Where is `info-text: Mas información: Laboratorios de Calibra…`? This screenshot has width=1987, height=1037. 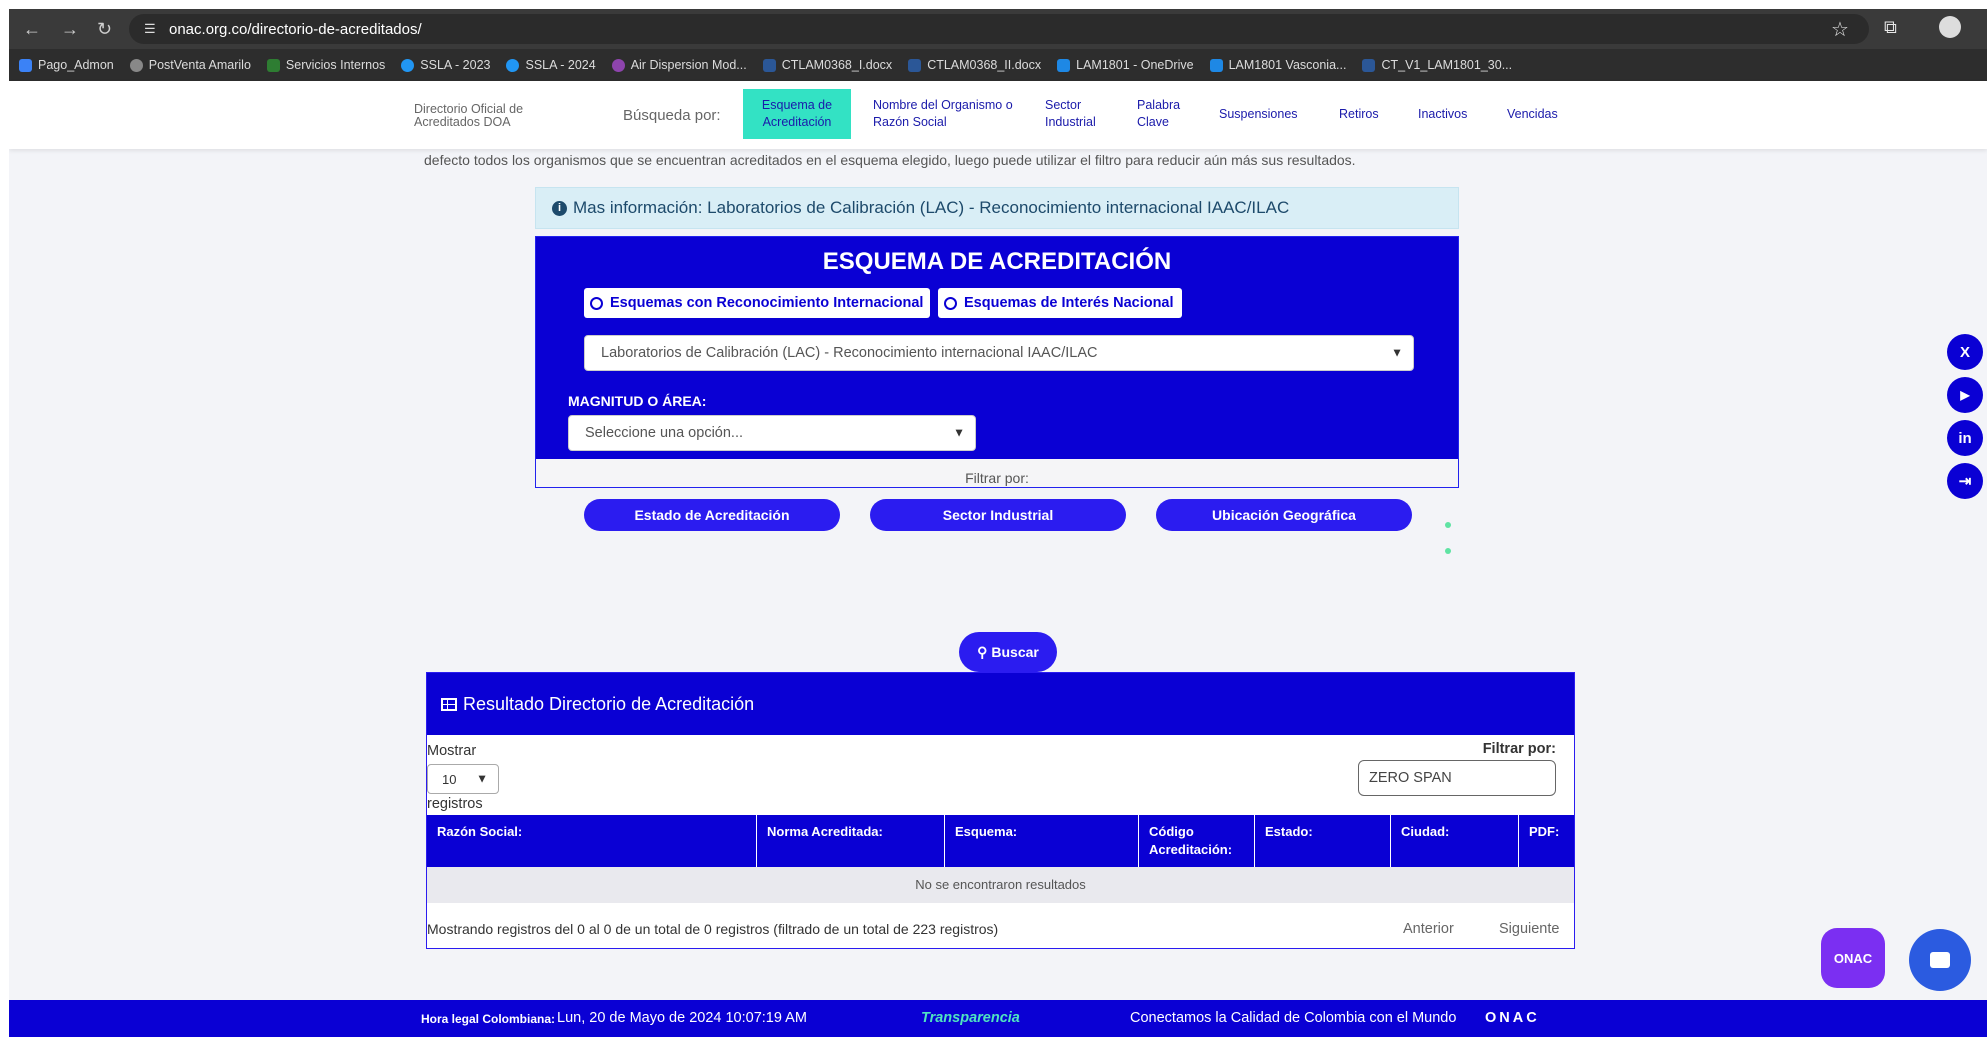 info-text: Mas información: Laboratorios de Calibra… is located at coordinates (931, 207).